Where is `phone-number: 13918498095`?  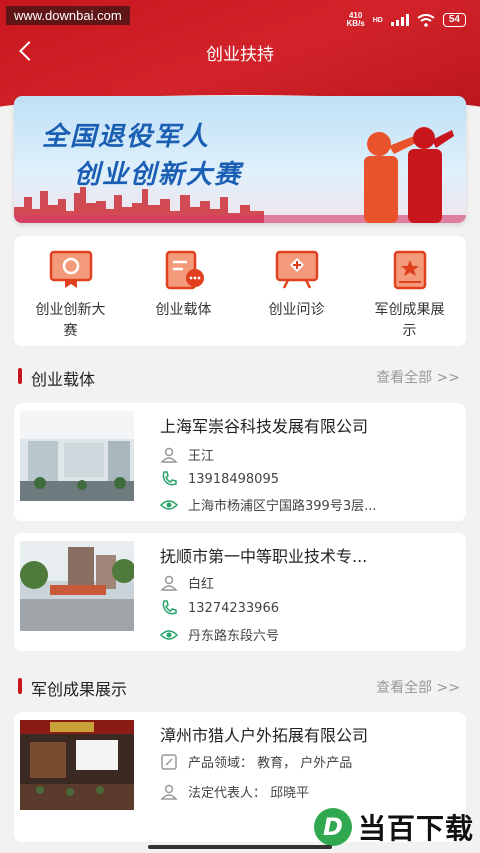
phone-number: 13918498095 is located at coordinates (308, 479).